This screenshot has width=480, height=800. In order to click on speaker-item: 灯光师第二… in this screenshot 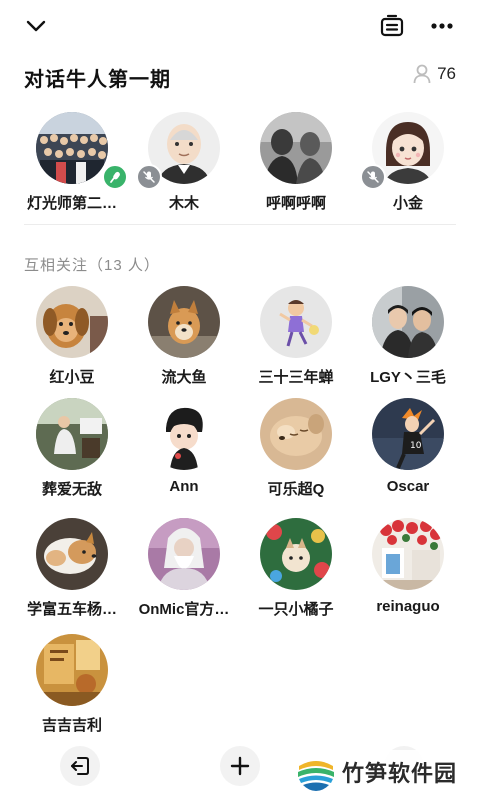, I will do `click(72, 164)`.